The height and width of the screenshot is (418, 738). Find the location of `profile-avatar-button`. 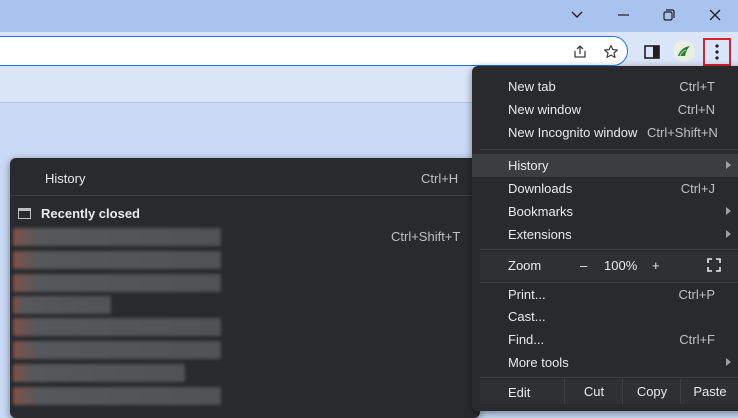

profile-avatar-button is located at coordinates (684, 51).